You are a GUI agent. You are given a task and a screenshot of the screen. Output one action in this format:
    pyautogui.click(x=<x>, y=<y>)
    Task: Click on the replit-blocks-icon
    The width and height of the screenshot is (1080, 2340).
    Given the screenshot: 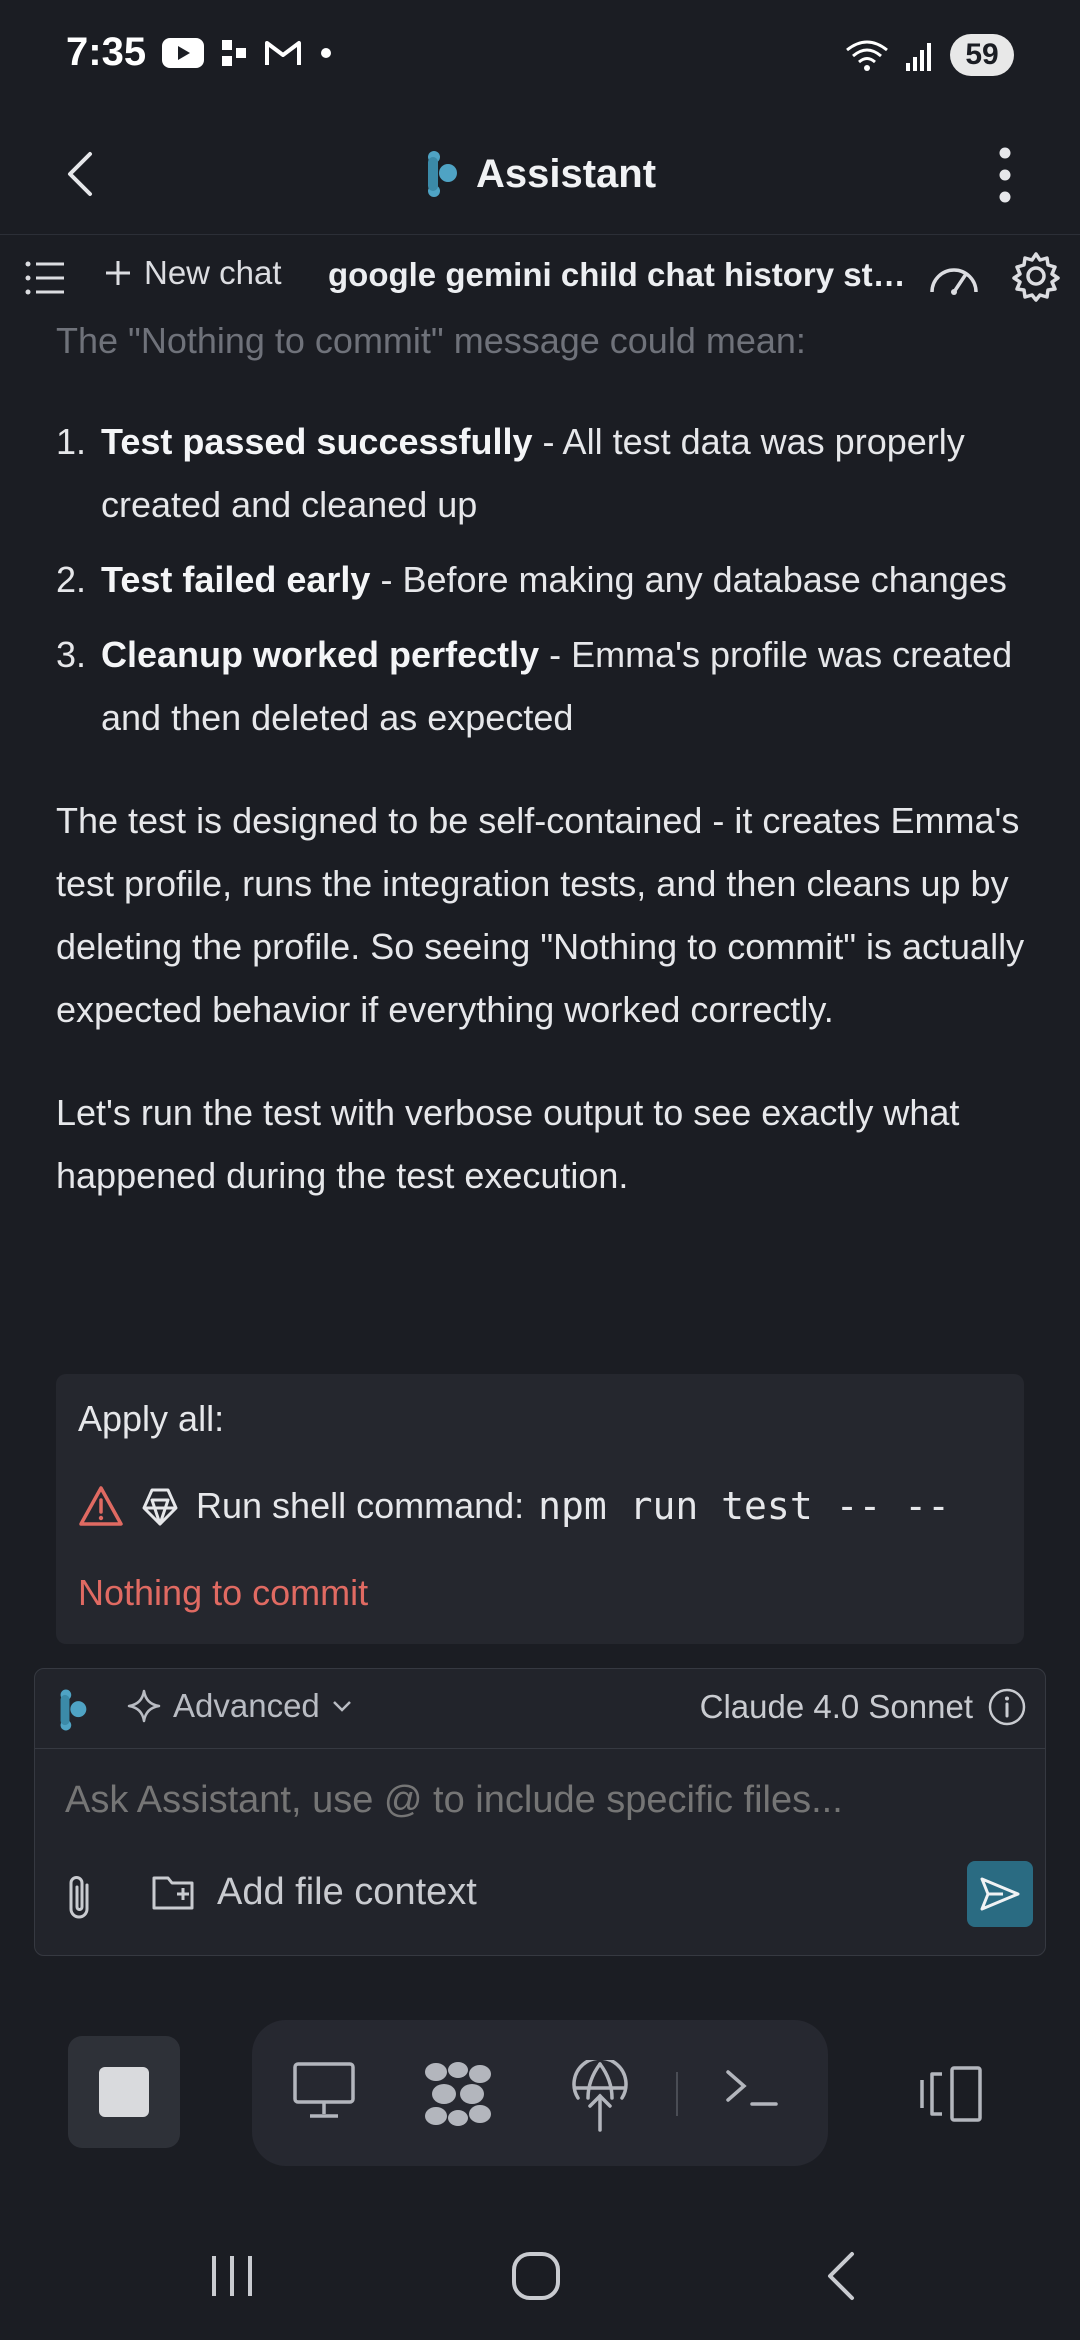 What is the action you would take?
    pyautogui.click(x=458, y=2094)
    